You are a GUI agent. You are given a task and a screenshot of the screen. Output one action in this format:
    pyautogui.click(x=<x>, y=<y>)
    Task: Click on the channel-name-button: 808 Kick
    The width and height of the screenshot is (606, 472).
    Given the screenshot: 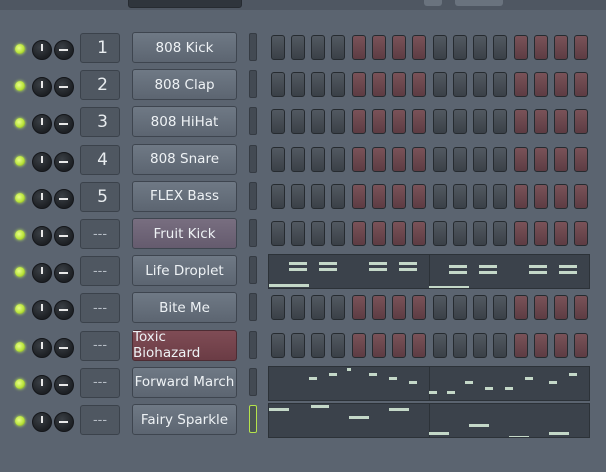 What is the action you would take?
    pyautogui.click(x=184, y=47)
    